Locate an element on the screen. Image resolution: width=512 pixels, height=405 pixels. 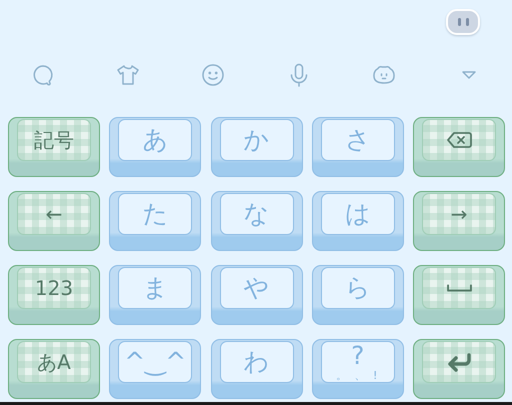
function-key: → is located at coordinates (459, 221).